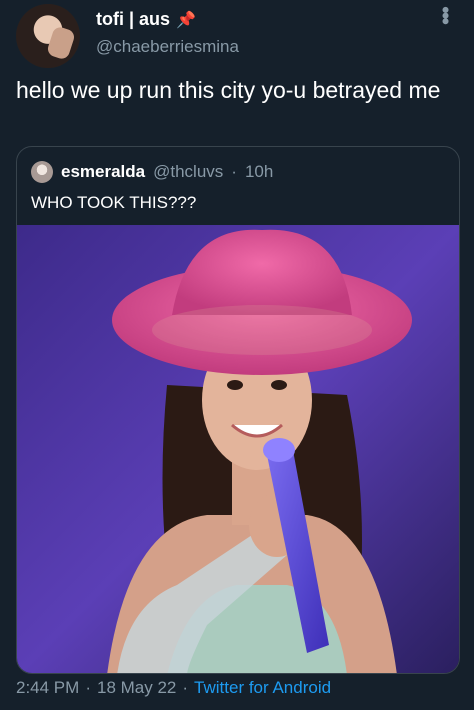  Describe the element at coordinates (48, 36) in the screenshot. I see `author-avatar` at that location.